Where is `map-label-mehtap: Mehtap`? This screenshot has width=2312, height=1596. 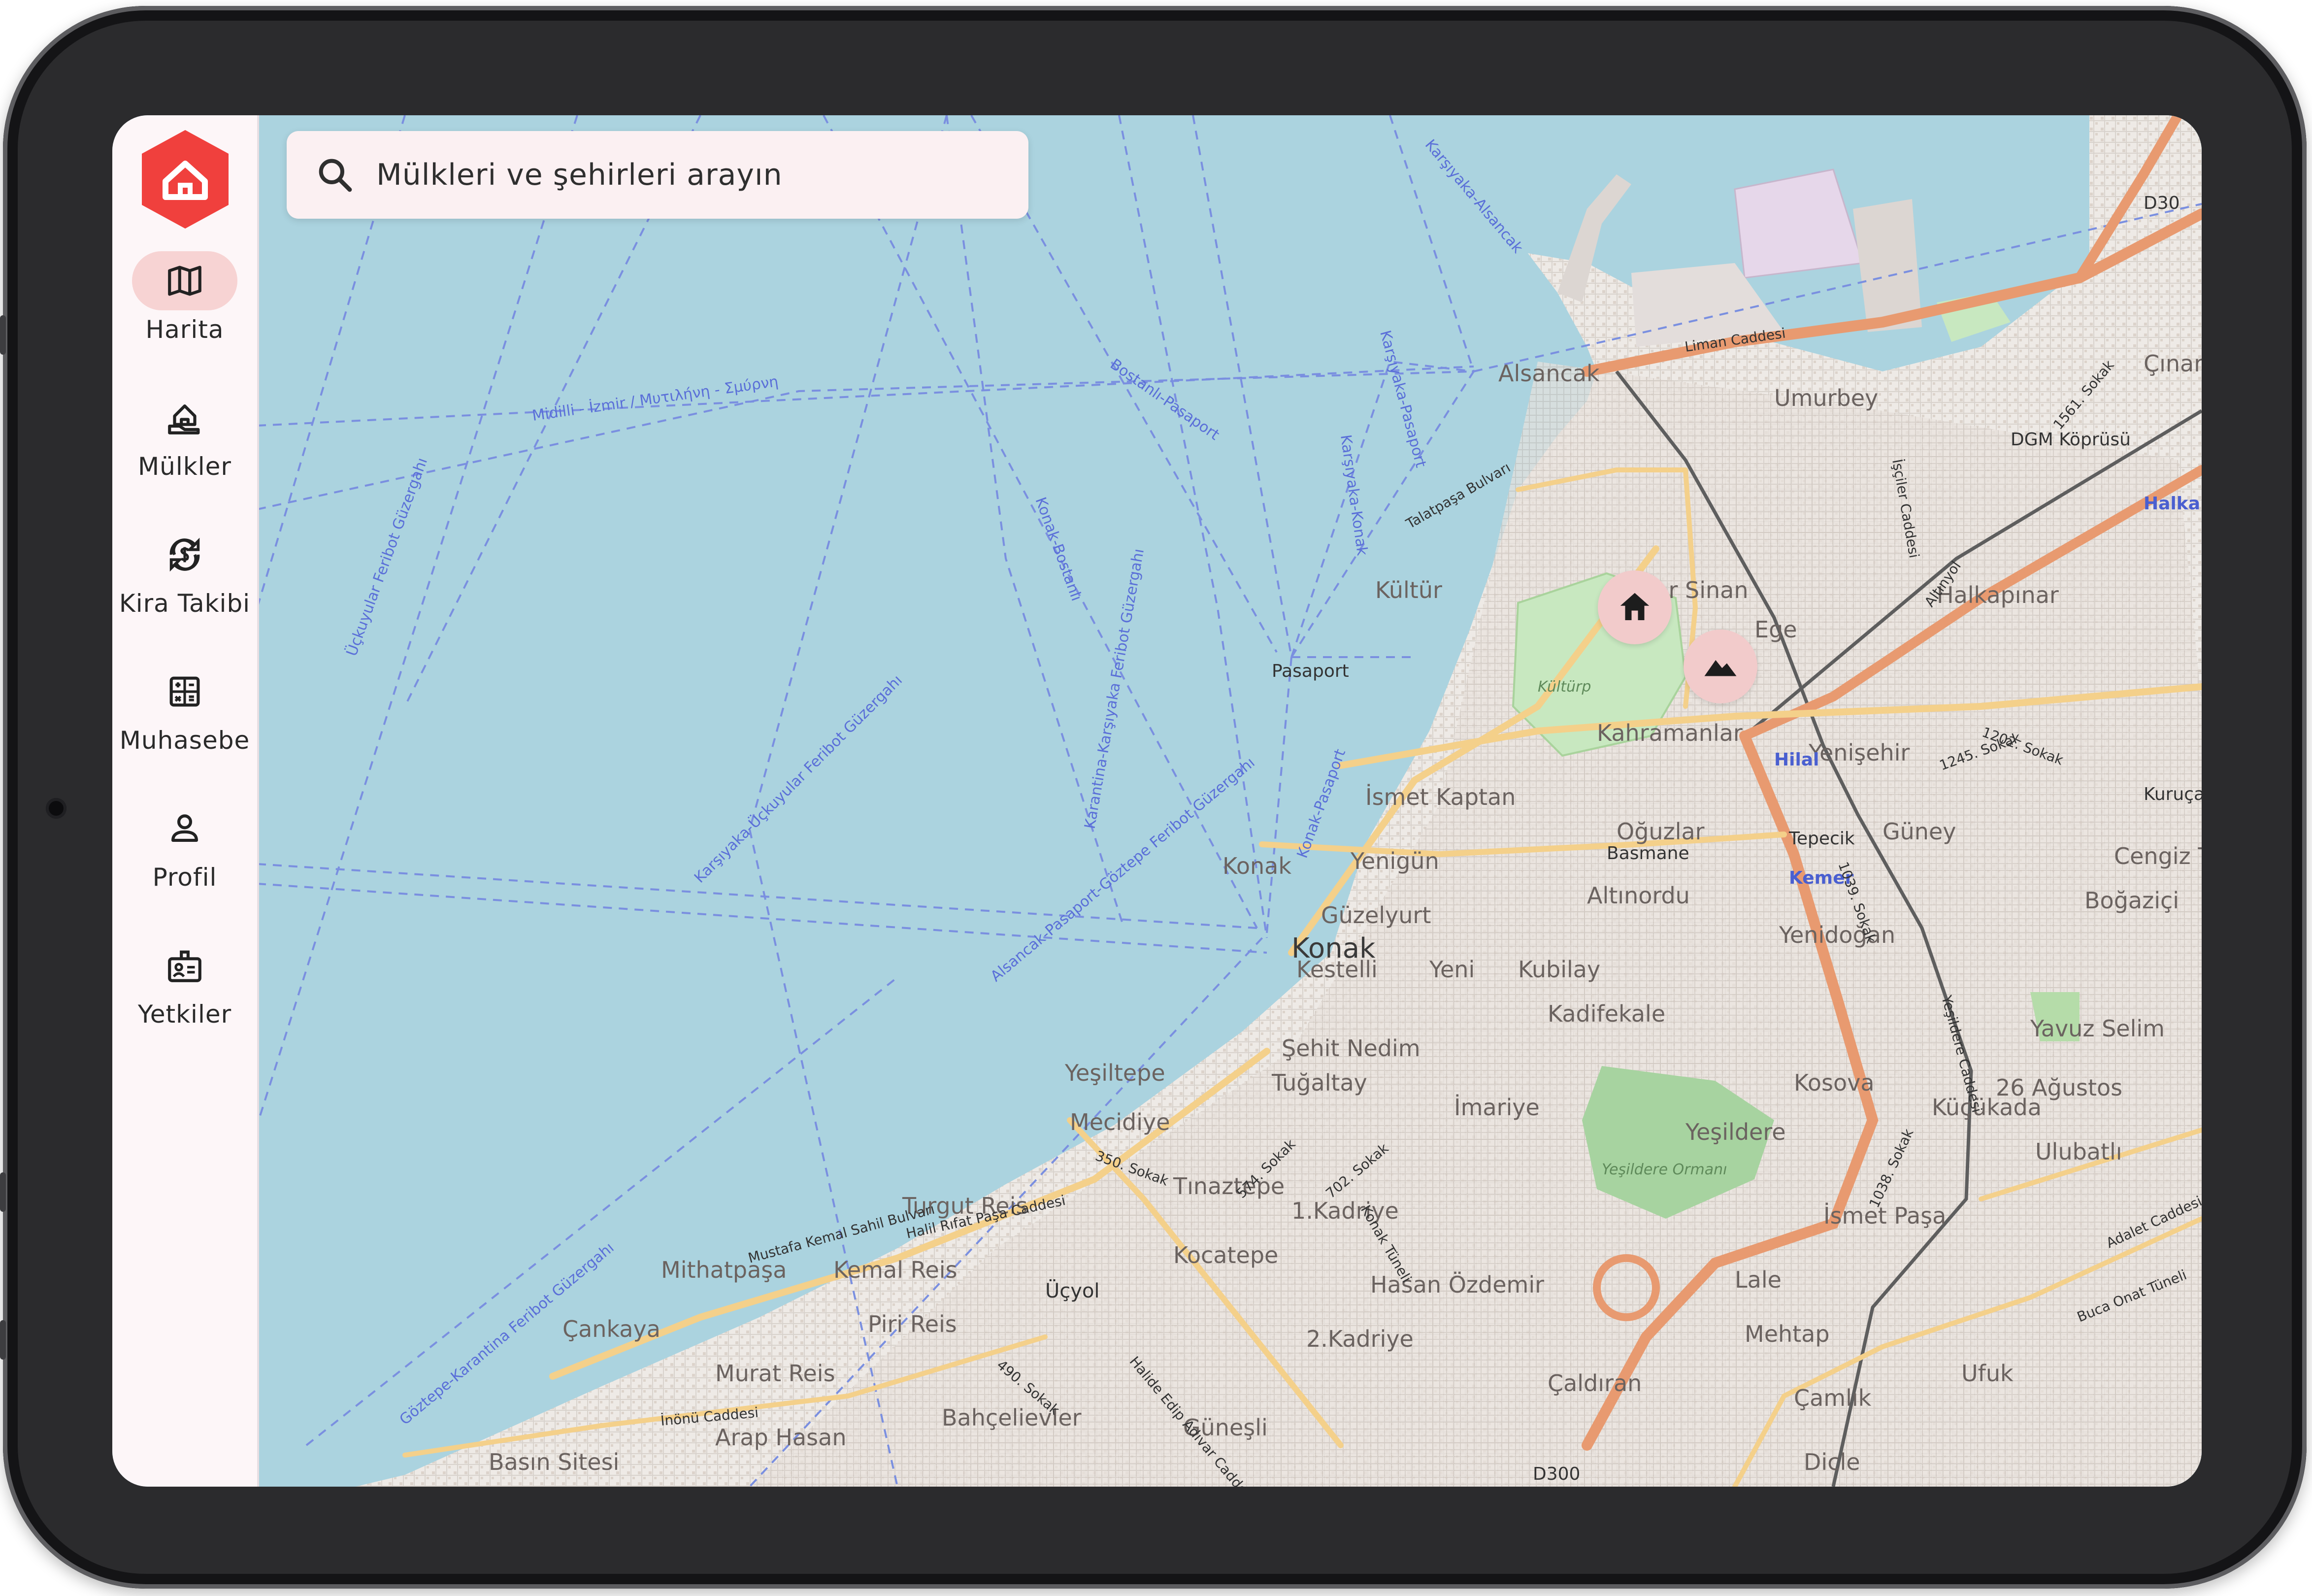
map-label-mehtap: Mehtap is located at coordinates (1787, 1334).